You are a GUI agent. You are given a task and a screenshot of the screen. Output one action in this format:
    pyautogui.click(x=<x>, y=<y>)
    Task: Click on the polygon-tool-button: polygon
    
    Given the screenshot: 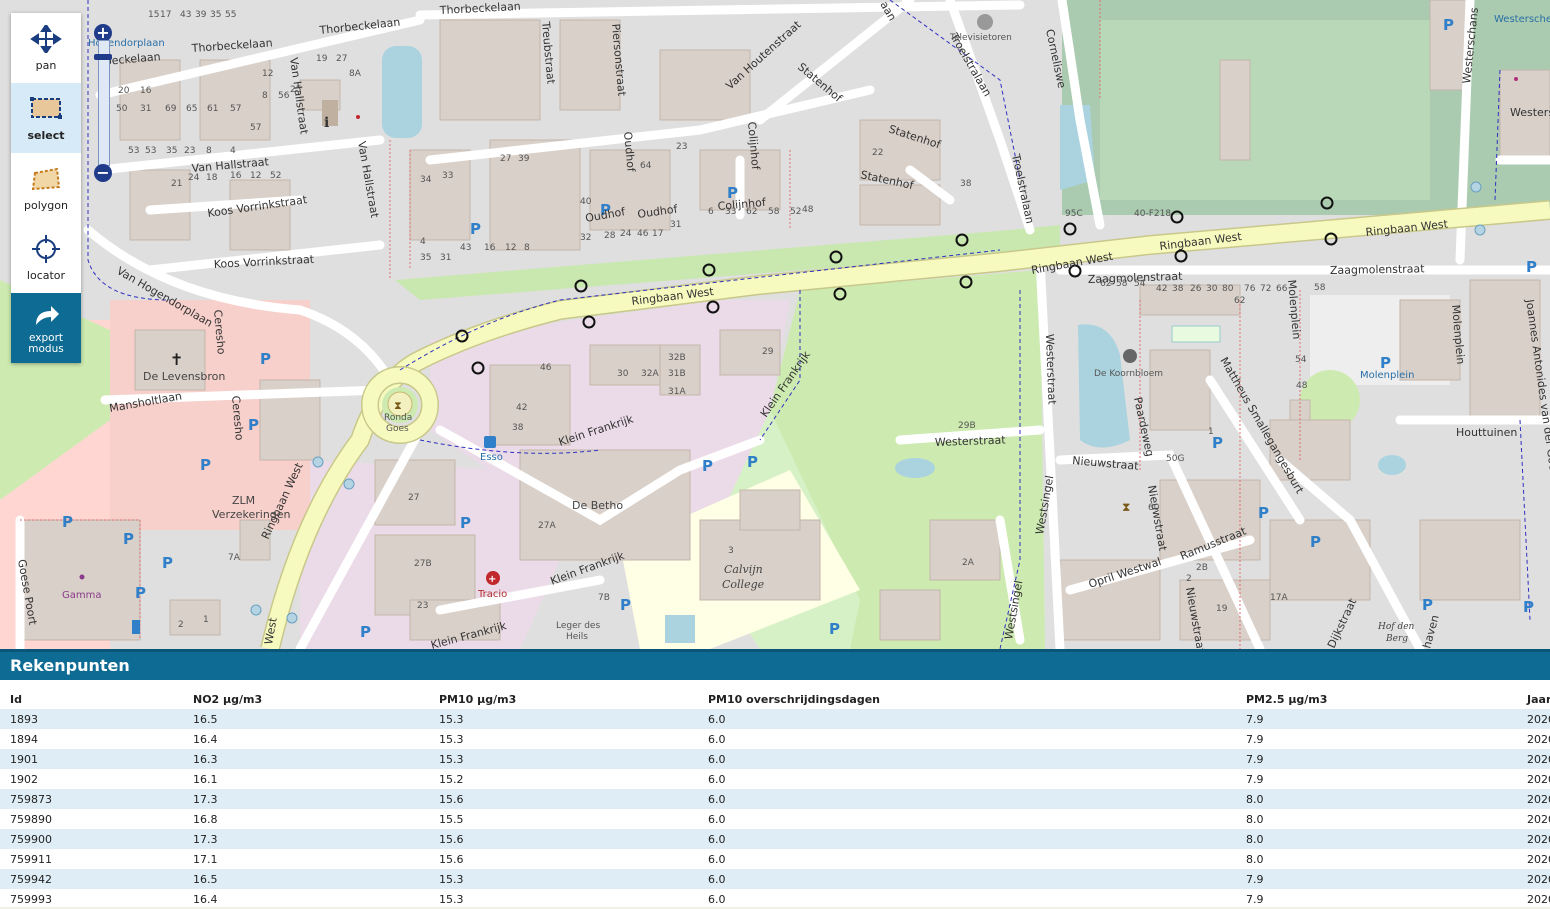 What is the action you would take?
    pyautogui.click(x=46, y=188)
    